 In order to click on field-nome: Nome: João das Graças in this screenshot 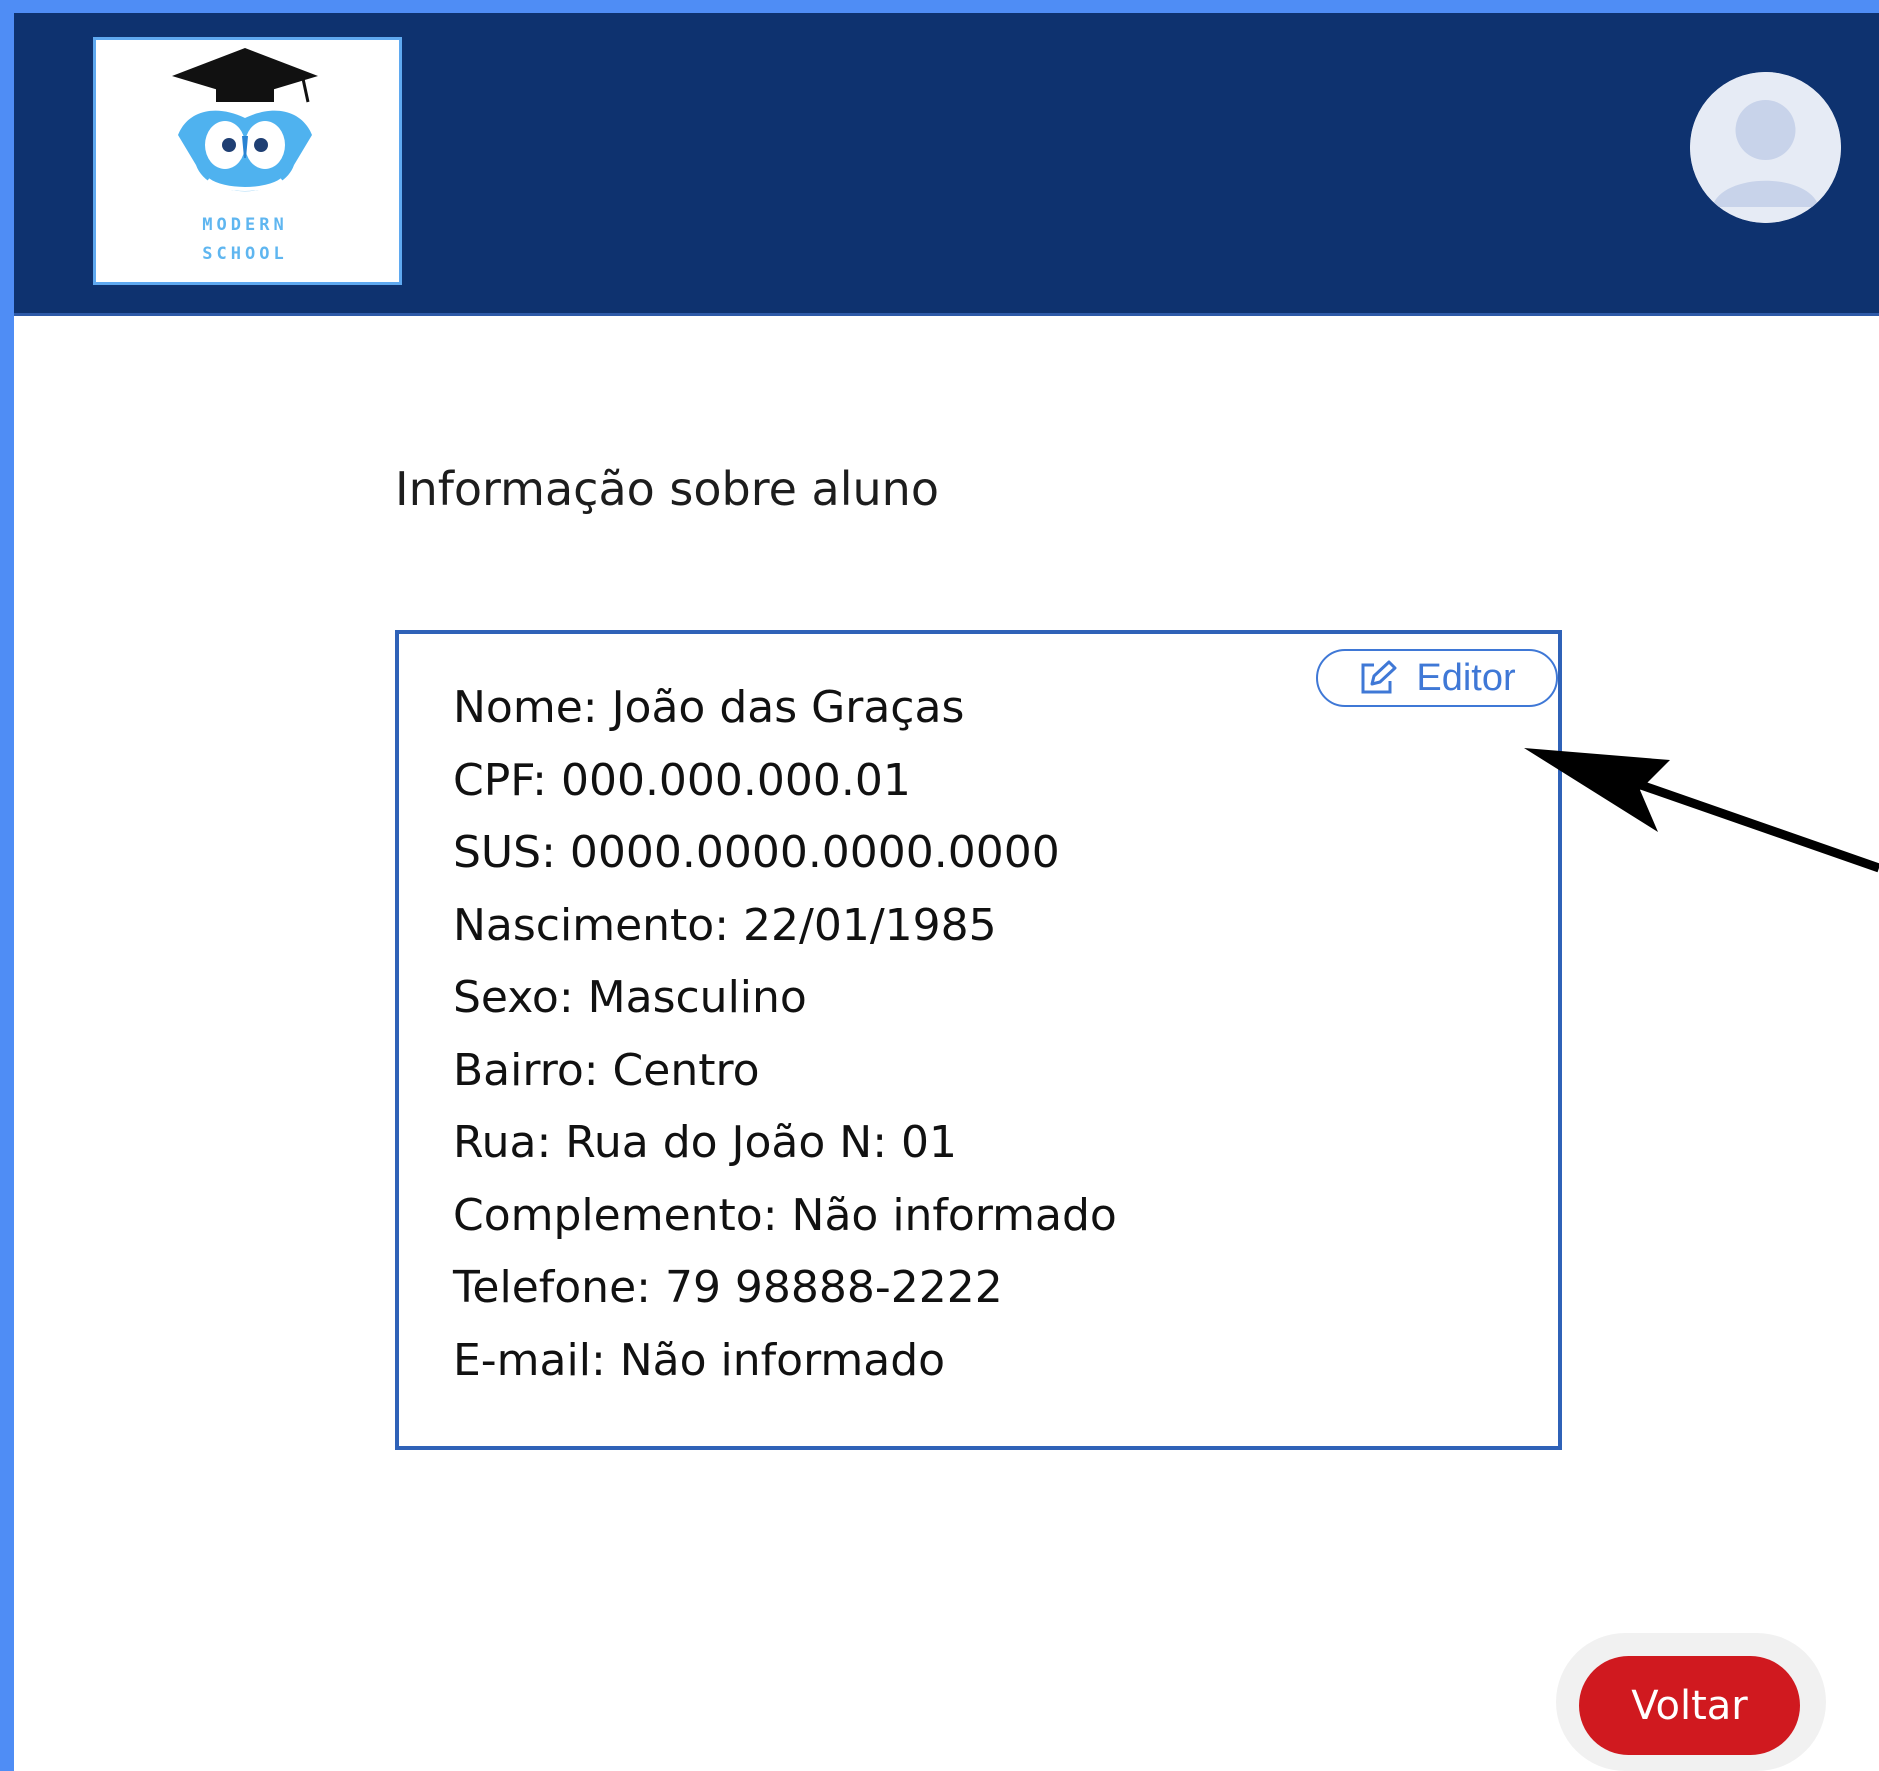, I will do `click(709, 707)`.